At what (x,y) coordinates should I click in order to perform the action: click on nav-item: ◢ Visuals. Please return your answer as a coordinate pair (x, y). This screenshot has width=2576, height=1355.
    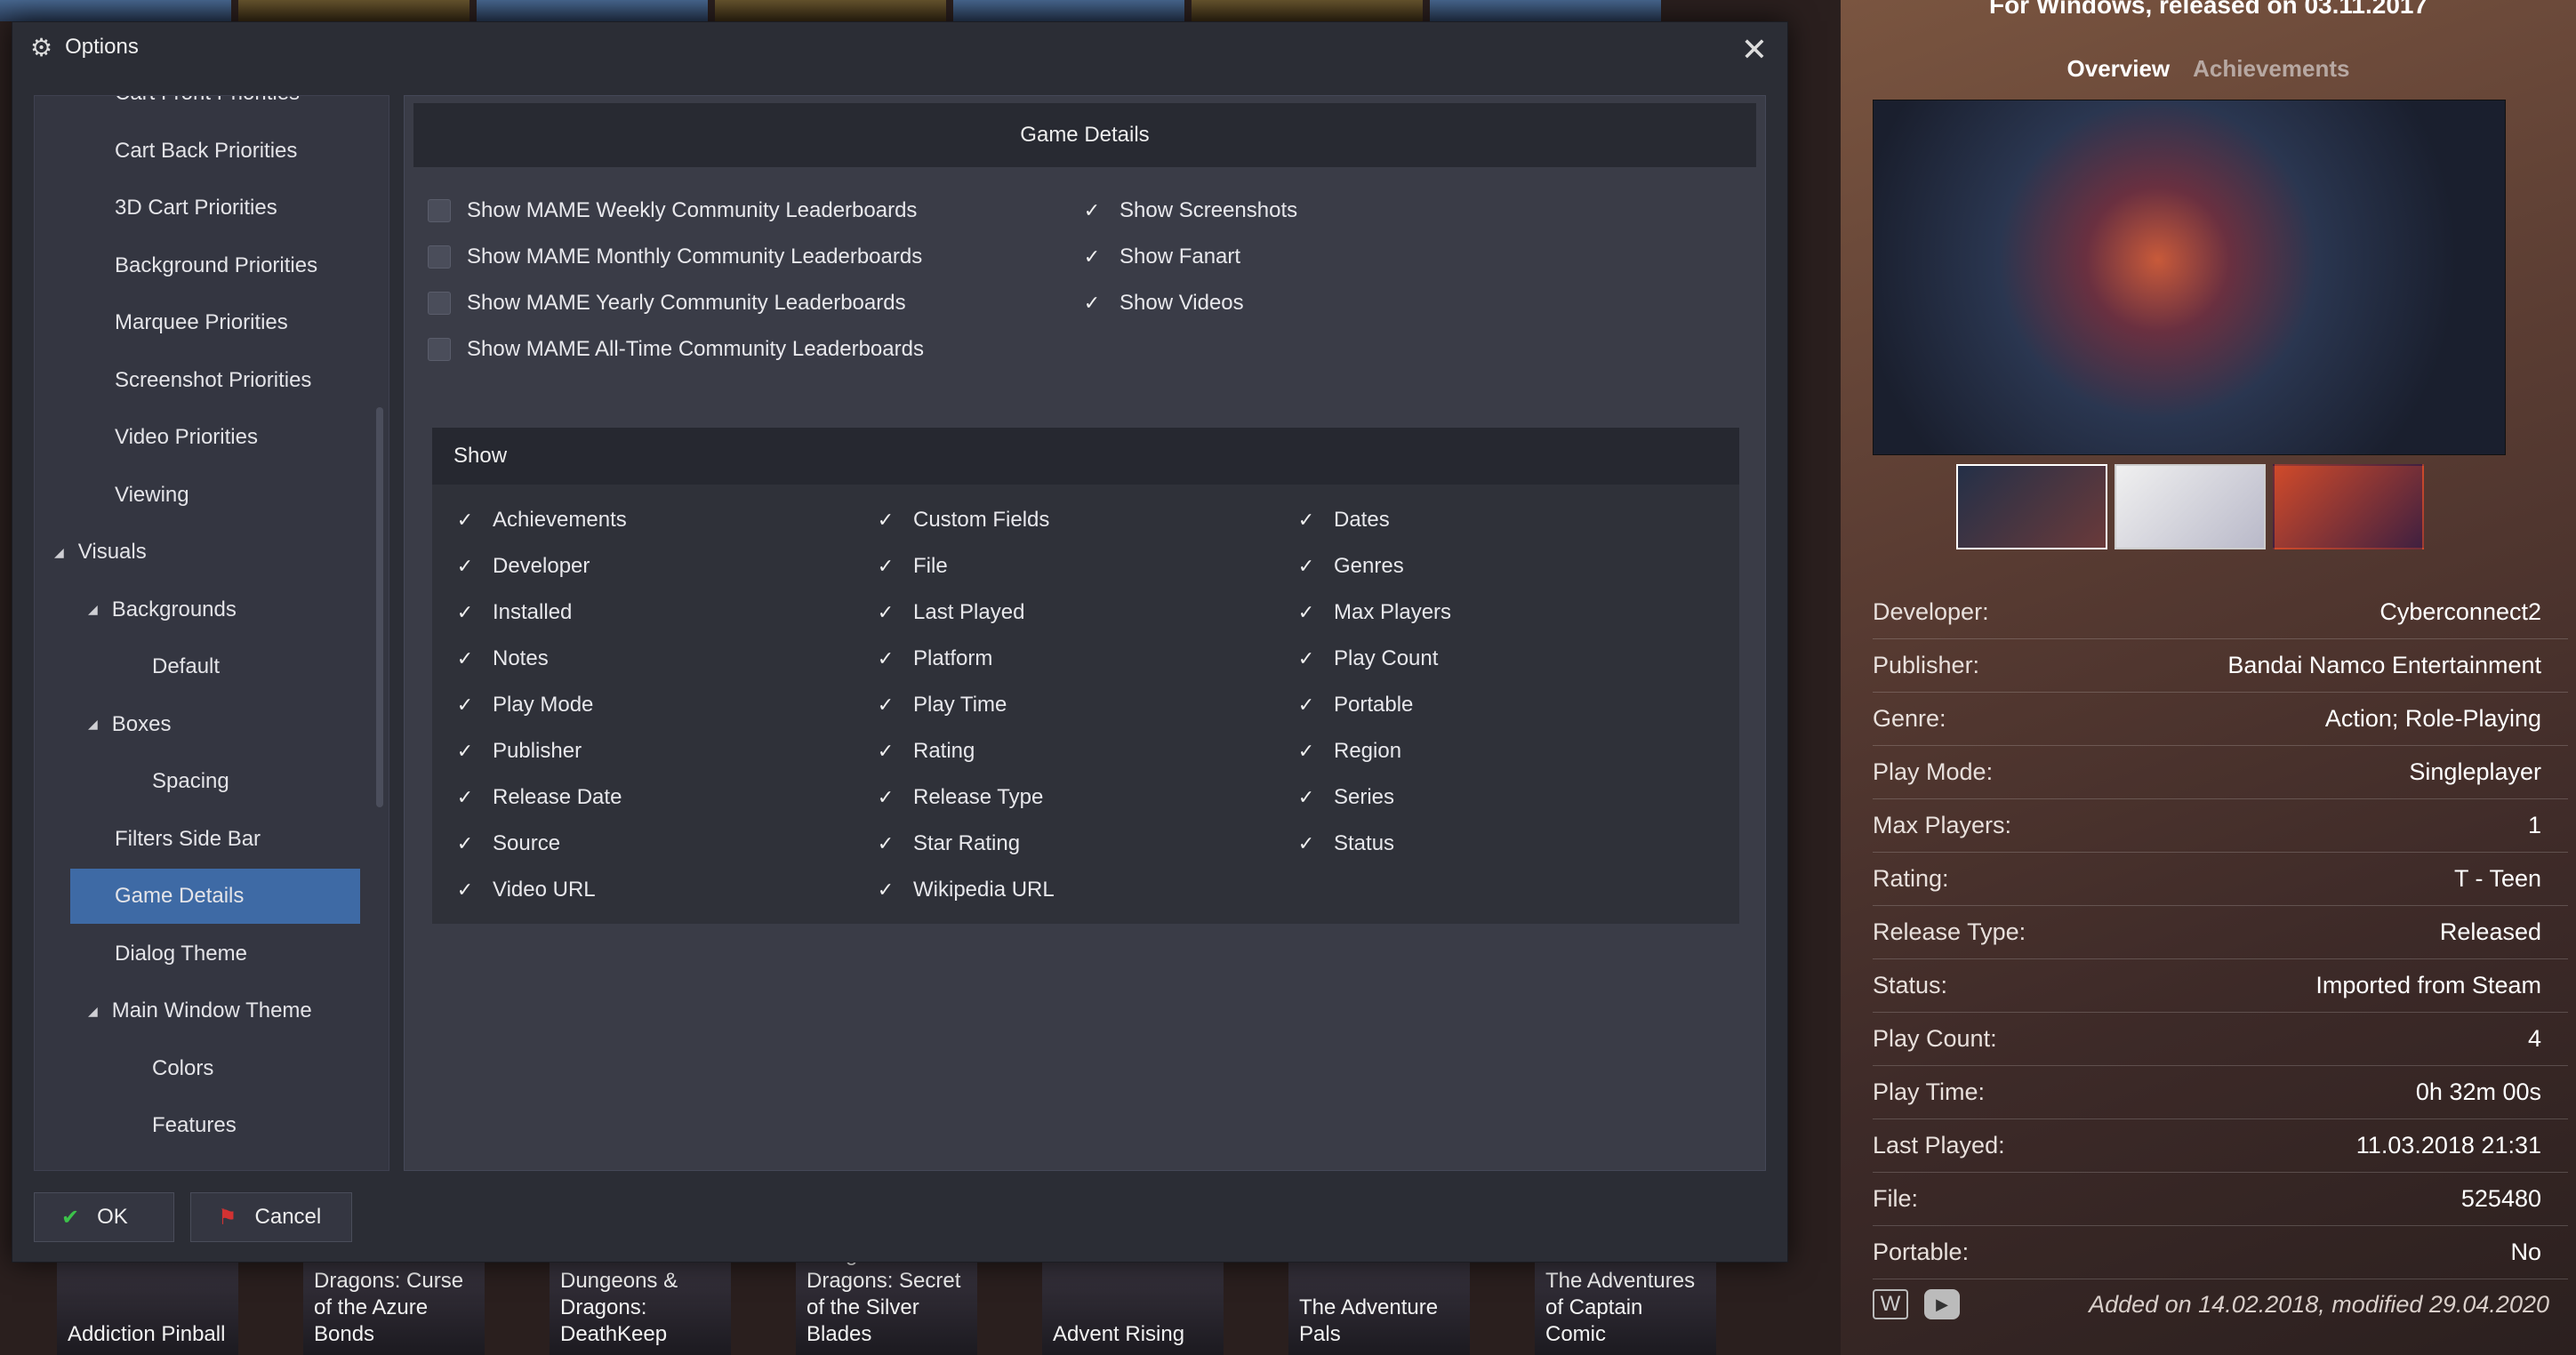
    Looking at the image, I should click on (91, 552).